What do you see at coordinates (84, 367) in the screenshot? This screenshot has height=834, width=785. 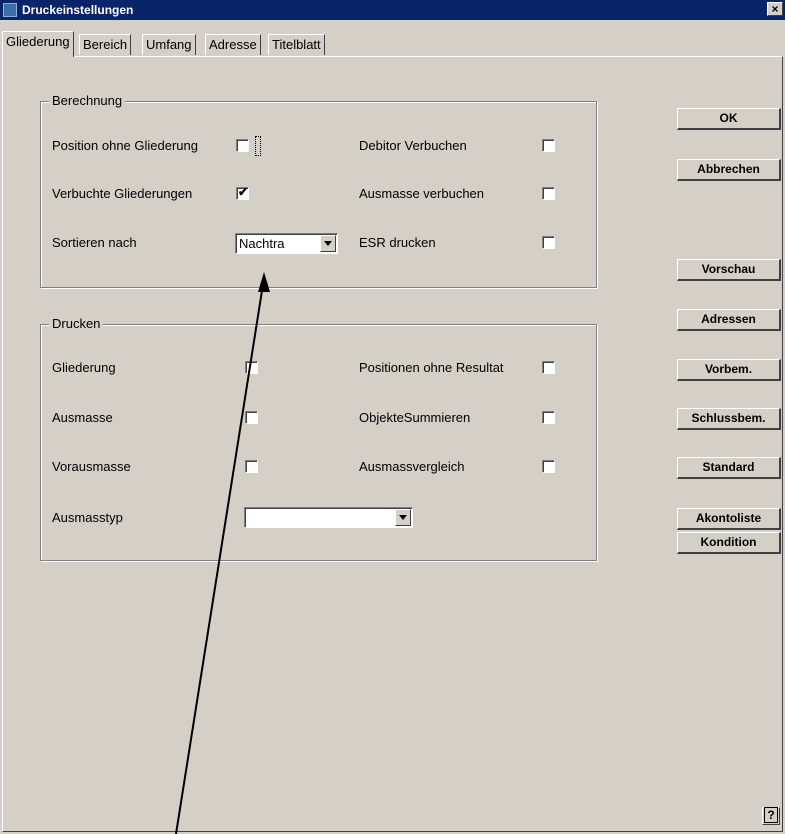 I see `label-gliederung: Gliederung` at bounding box center [84, 367].